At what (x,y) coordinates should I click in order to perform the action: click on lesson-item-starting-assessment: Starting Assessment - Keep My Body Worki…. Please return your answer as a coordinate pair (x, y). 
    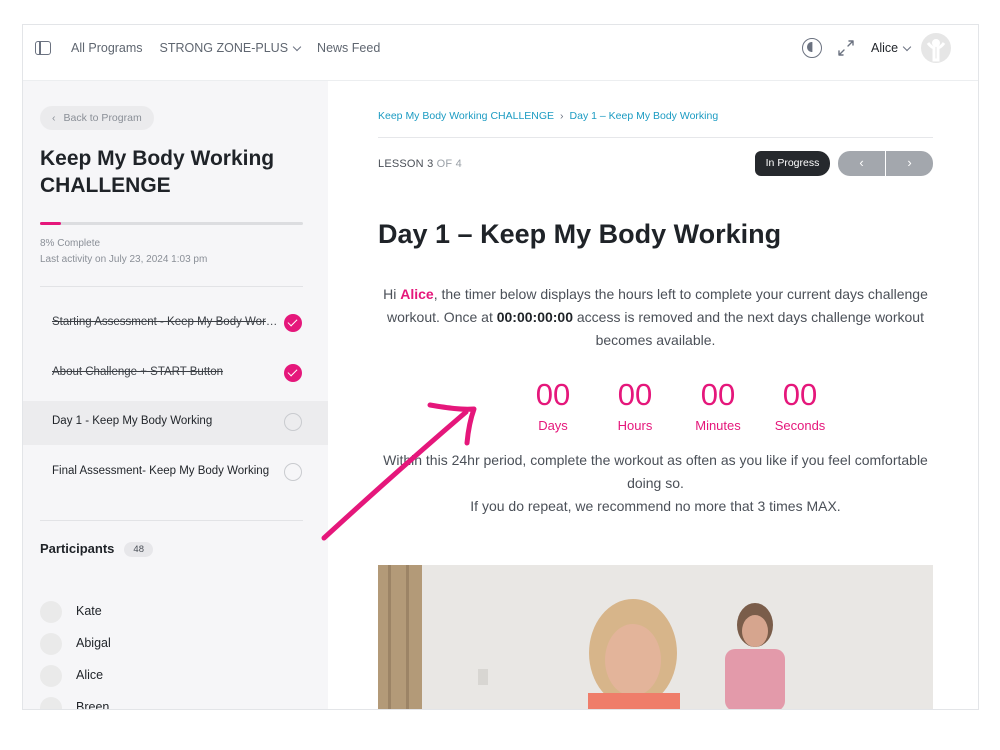
    Looking at the image, I should click on (175, 324).